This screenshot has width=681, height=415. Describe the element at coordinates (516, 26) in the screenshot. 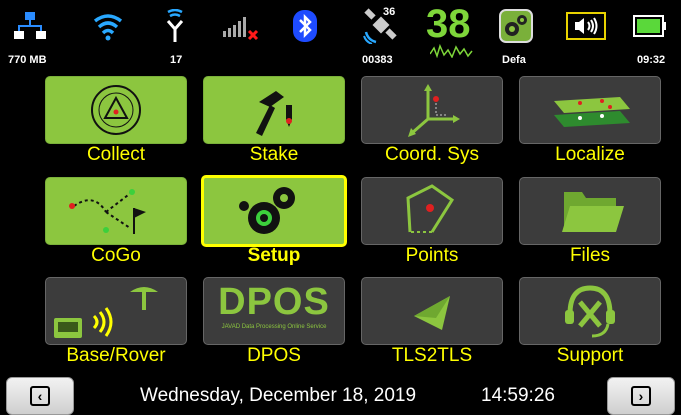

I see `profile-gears-icon` at that location.